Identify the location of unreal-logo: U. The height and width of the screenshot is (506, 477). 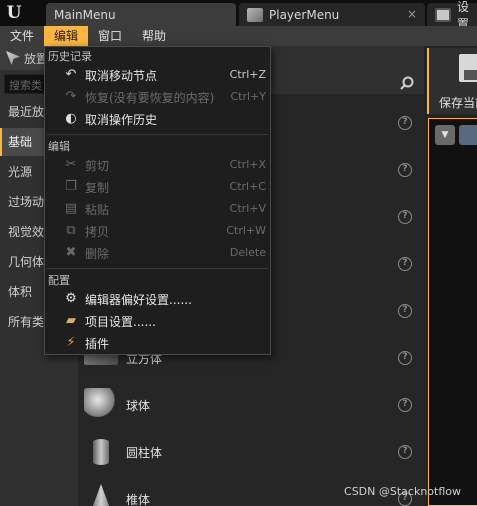
(14, 13).